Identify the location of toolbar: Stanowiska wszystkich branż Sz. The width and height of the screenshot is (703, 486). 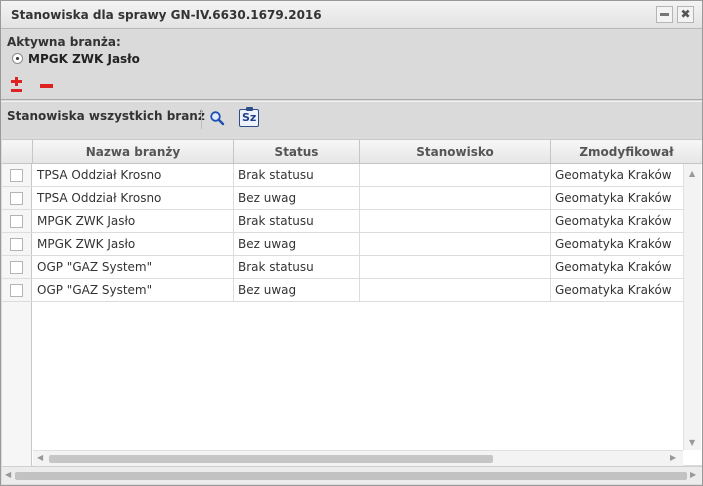
(351, 119).